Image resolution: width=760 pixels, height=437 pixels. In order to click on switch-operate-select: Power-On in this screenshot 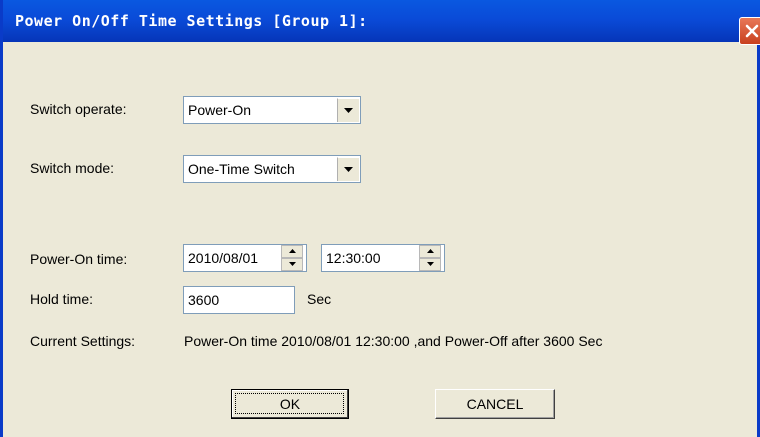, I will do `click(272, 110)`.